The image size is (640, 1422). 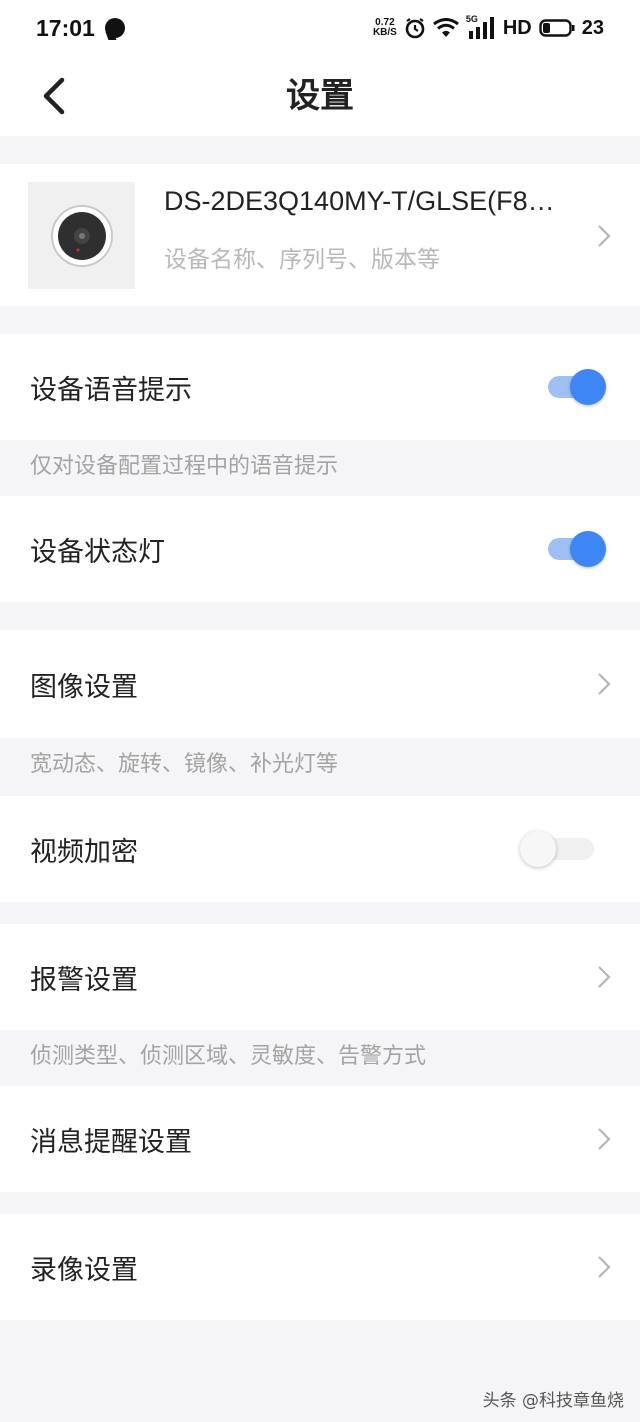 What do you see at coordinates (65, 27) in the screenshot?
I see `status-time: 17:01` at bounding box center [65, 27].